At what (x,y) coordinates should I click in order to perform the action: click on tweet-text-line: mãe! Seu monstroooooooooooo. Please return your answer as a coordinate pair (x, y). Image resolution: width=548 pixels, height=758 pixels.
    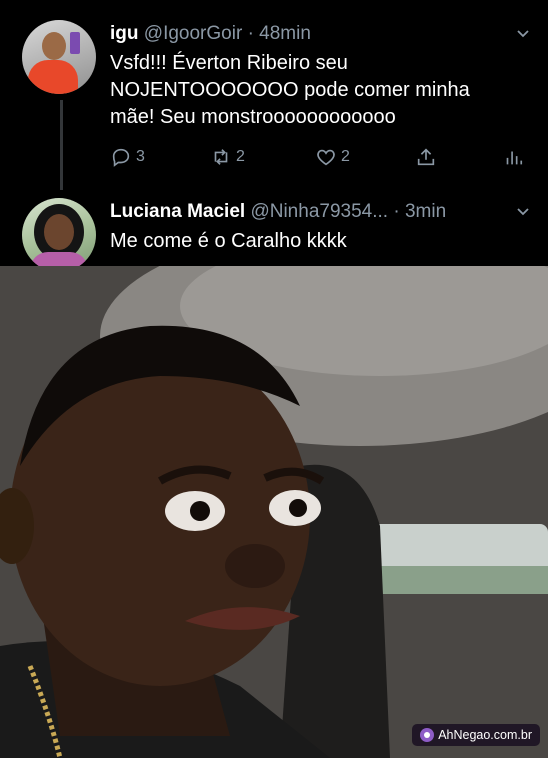
    Looking at the image, I should click on (253, 117).